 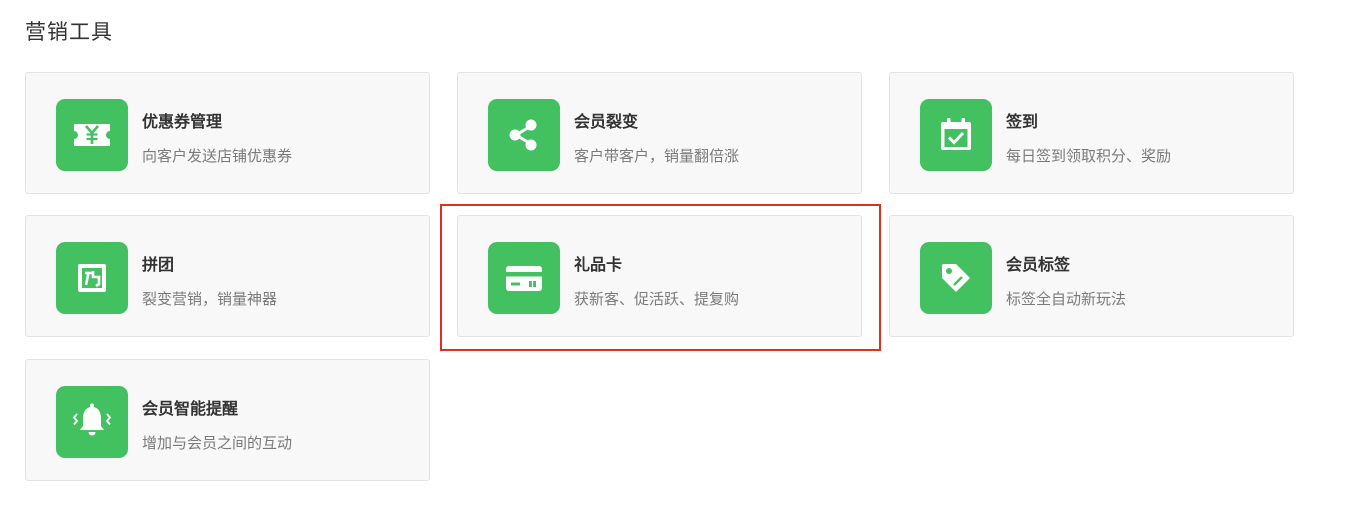 I want to click on gift-card-icon, so click(x=524, y=278).